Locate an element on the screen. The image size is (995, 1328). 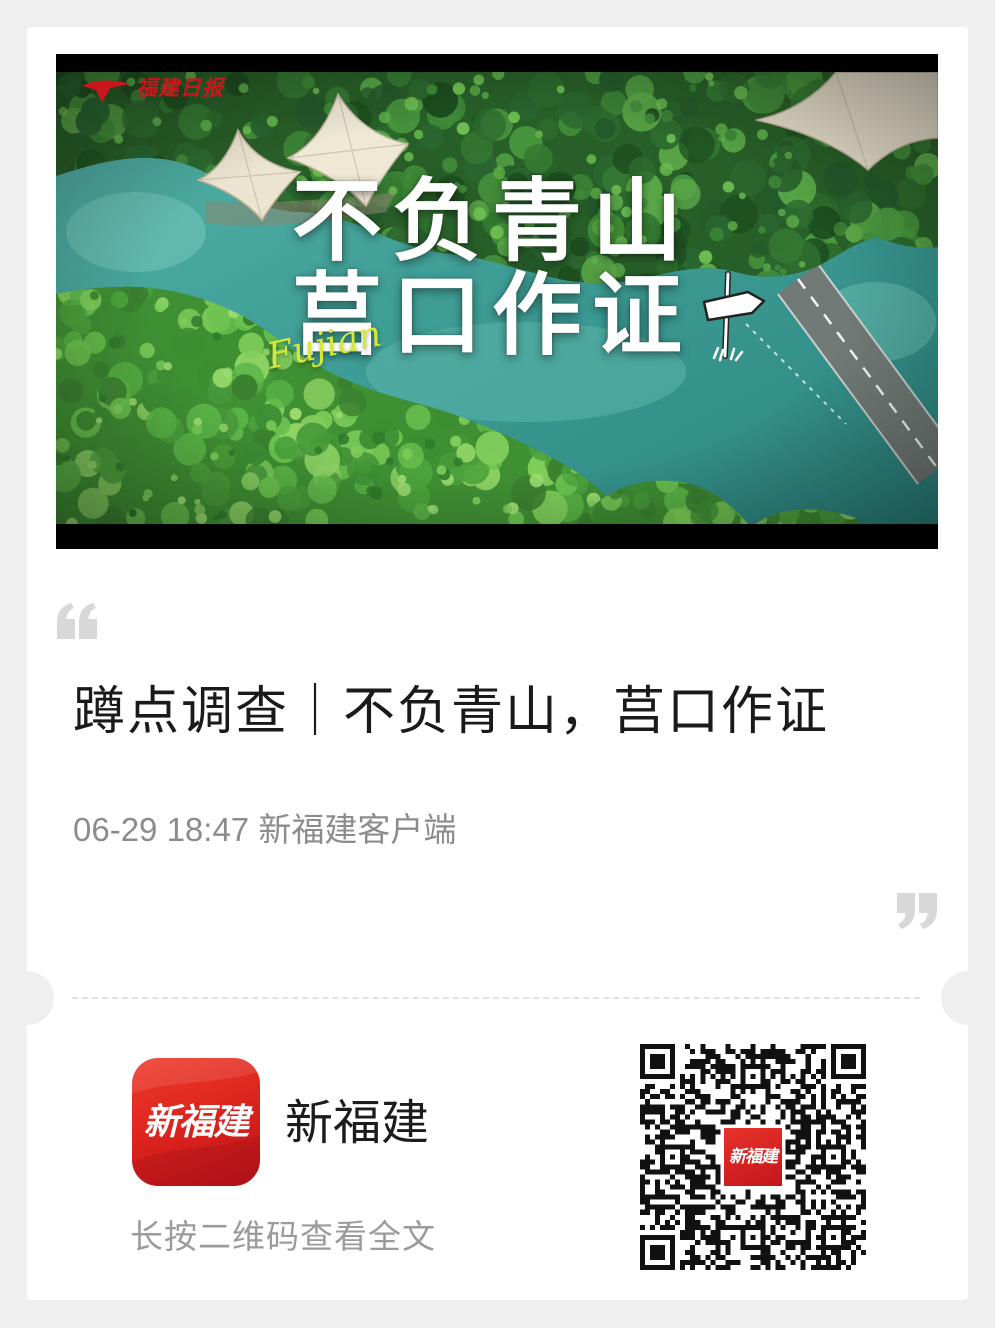
qr-code: 新福建 is located at coordinates (753, 1157).